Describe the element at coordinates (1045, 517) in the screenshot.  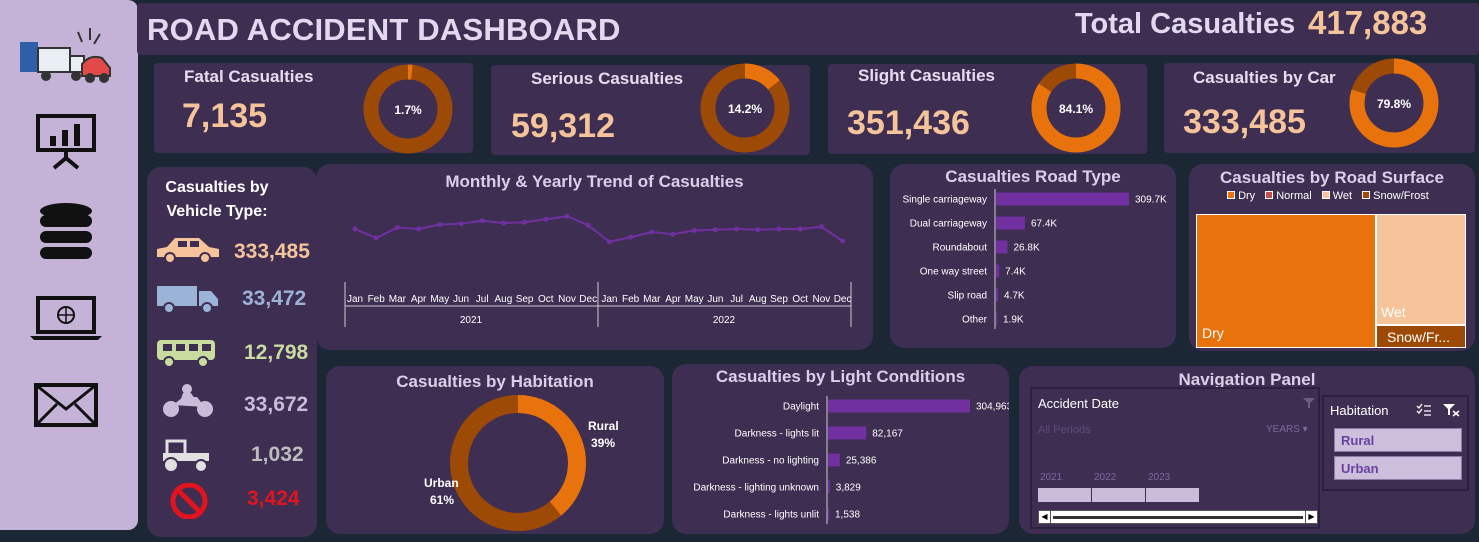
I see `scroll-left-icon: ◀` at that location.